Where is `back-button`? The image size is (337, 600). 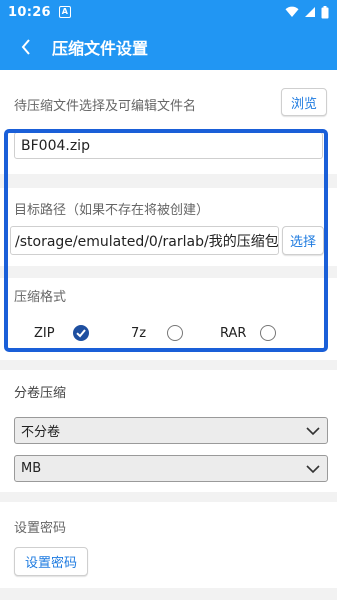
back-button is located at coordinates (26, 47).